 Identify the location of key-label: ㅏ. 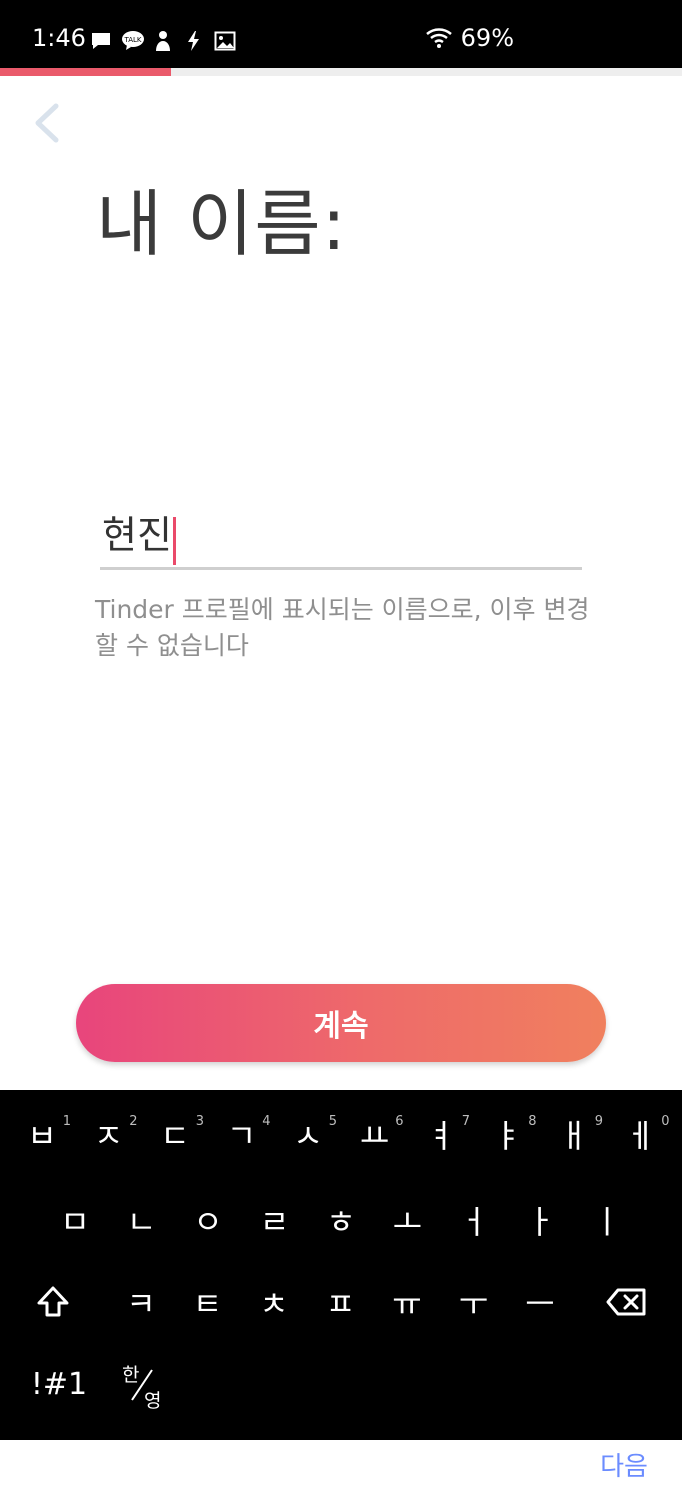
(540, 1222).